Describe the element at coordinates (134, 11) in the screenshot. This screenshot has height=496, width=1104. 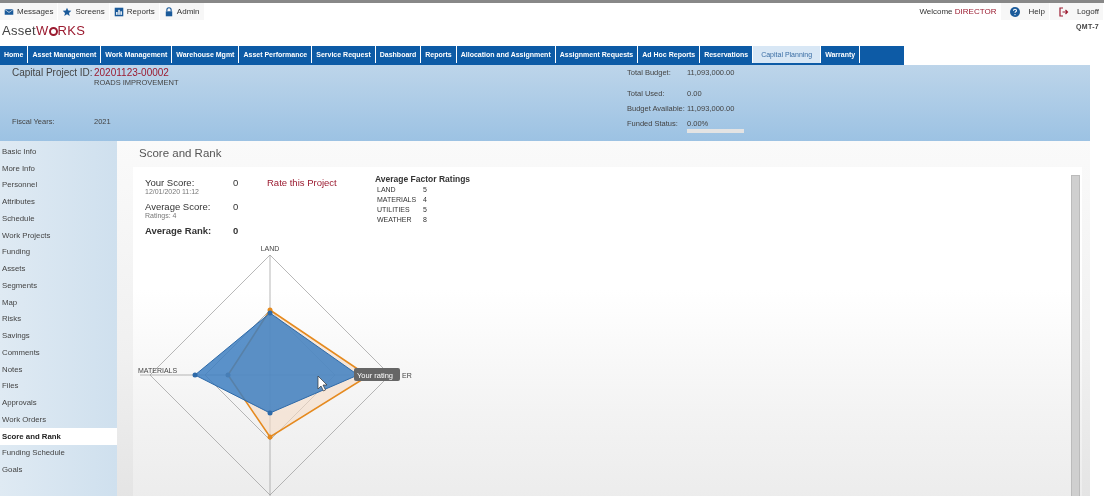
I see `top-menu-link: Reports` at that location.